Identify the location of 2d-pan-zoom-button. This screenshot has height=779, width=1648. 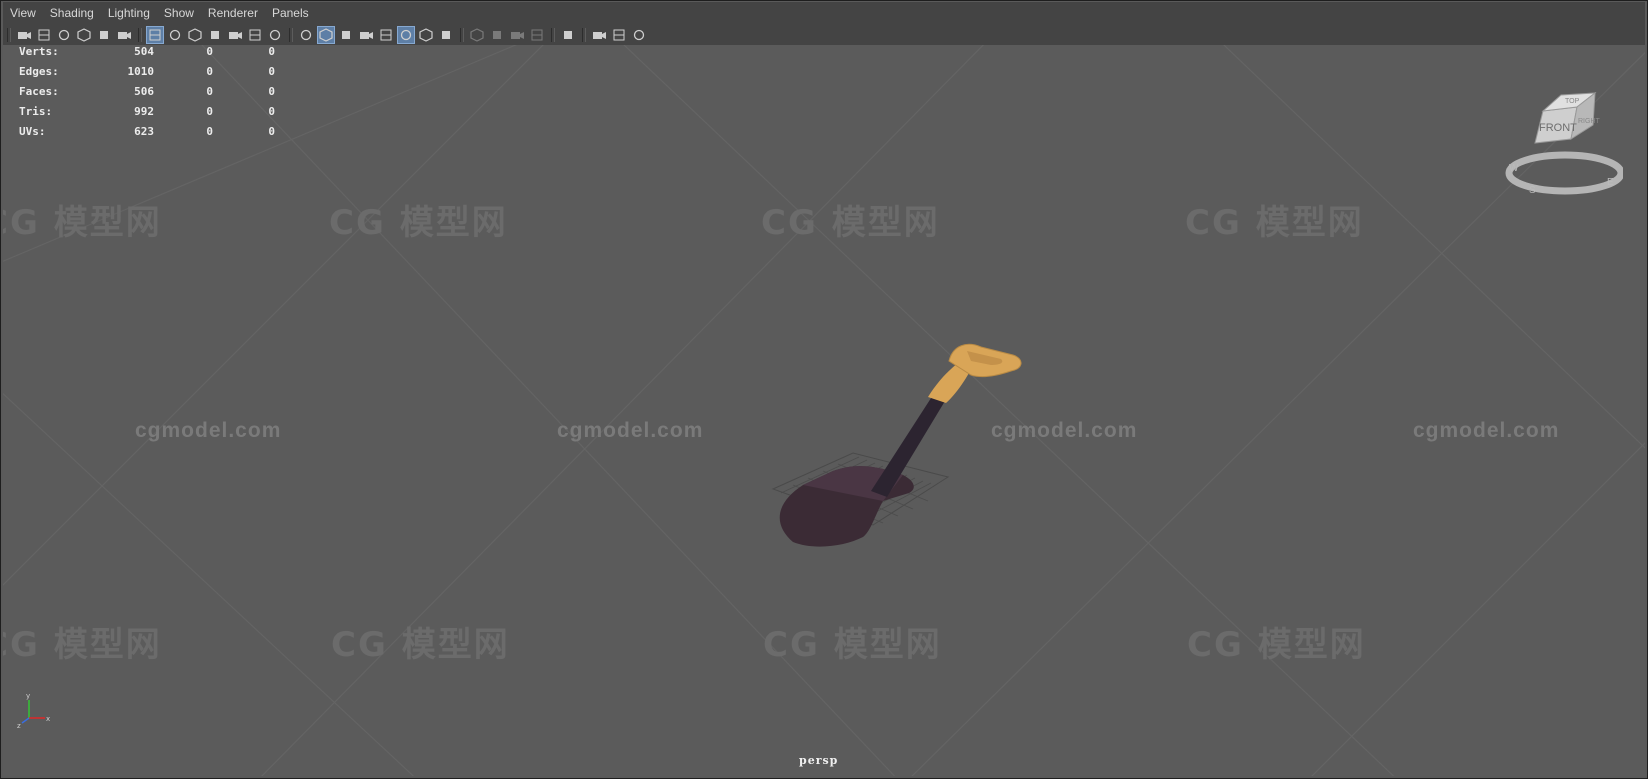
(104, 35).